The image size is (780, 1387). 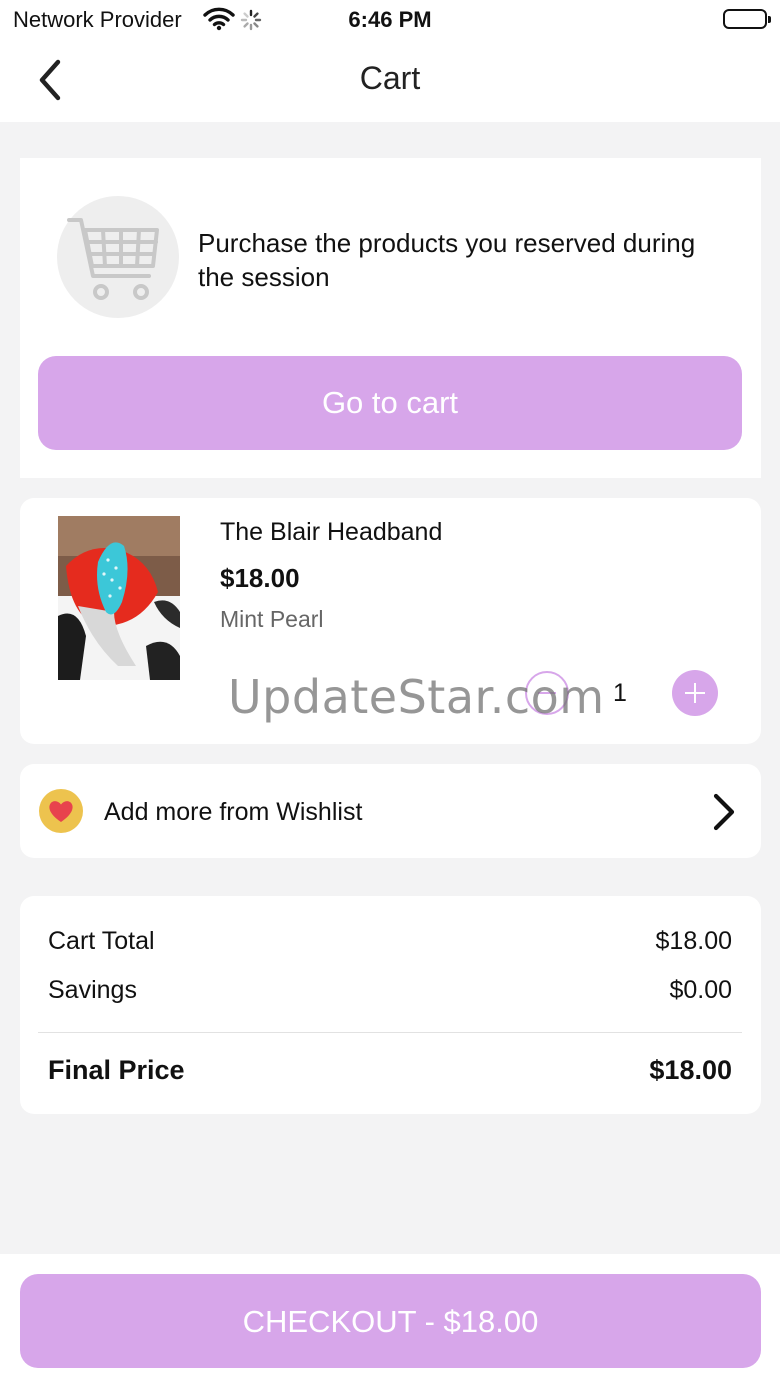 I want to click on product-image, so click(x=119, y=598).